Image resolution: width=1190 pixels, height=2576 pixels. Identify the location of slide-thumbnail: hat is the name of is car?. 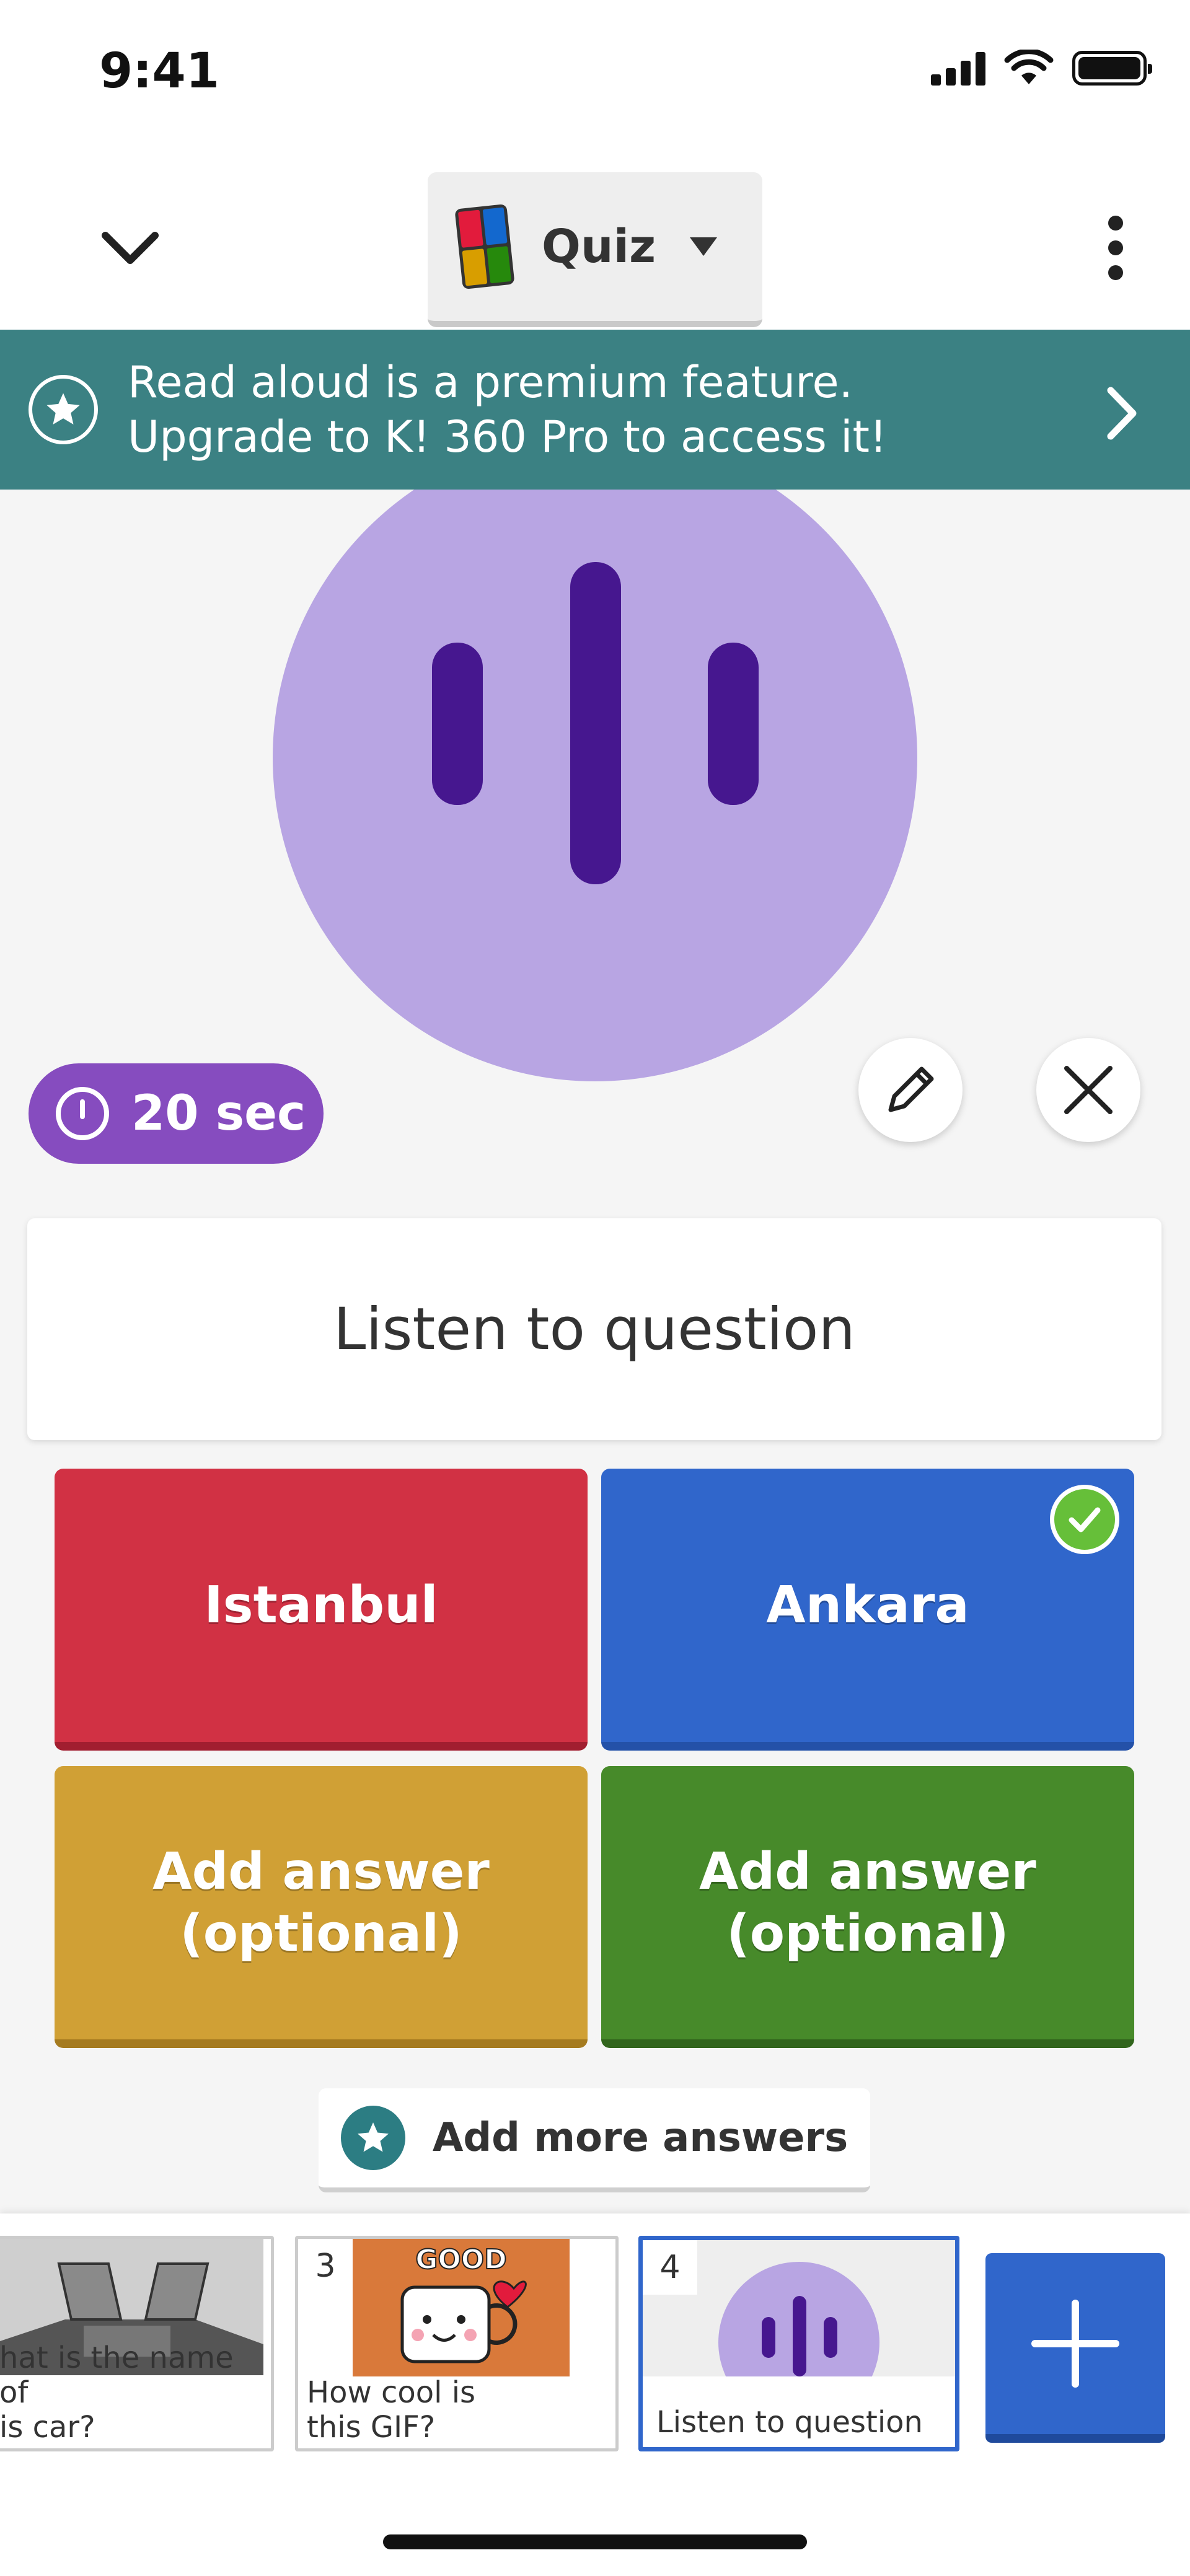
(137, 2343).